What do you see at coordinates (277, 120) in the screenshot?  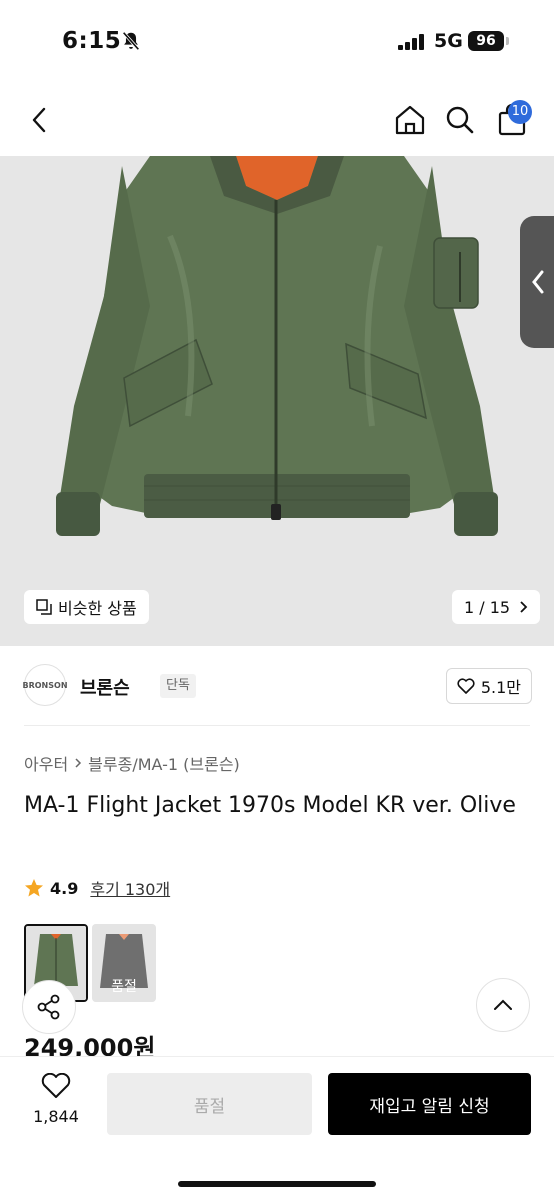 I see `navigation-bar` at bounding box center [277, 120].